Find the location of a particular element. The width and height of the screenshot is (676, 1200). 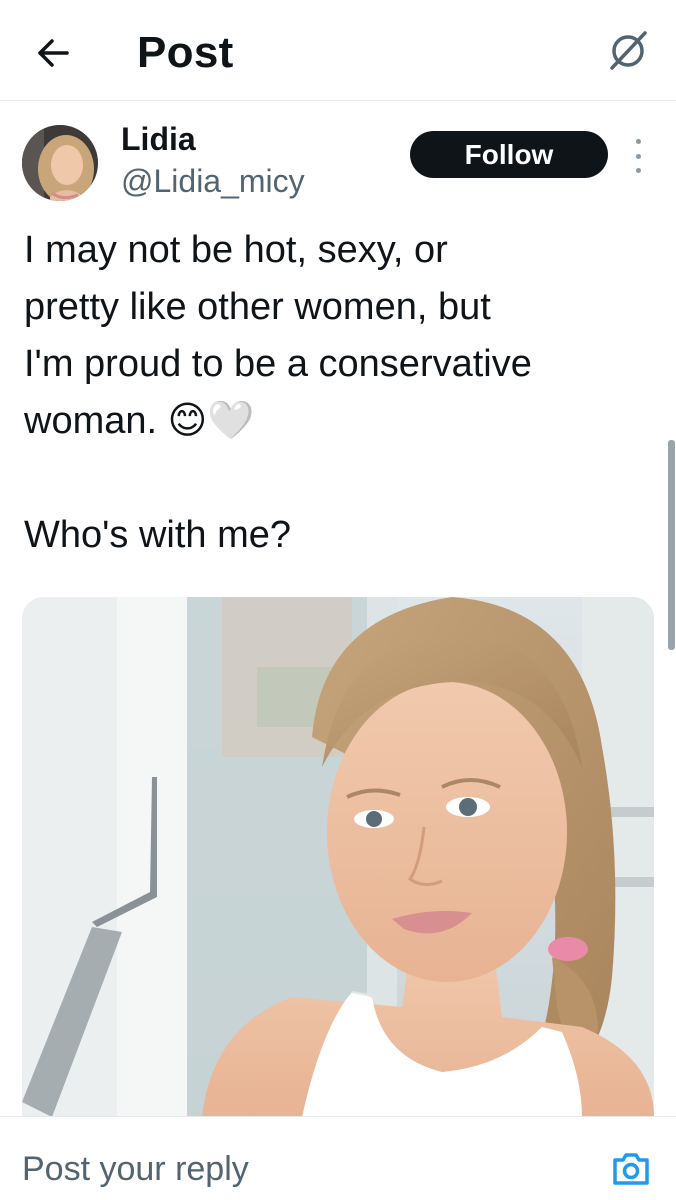

avatar is located at coordinates (60, 163).